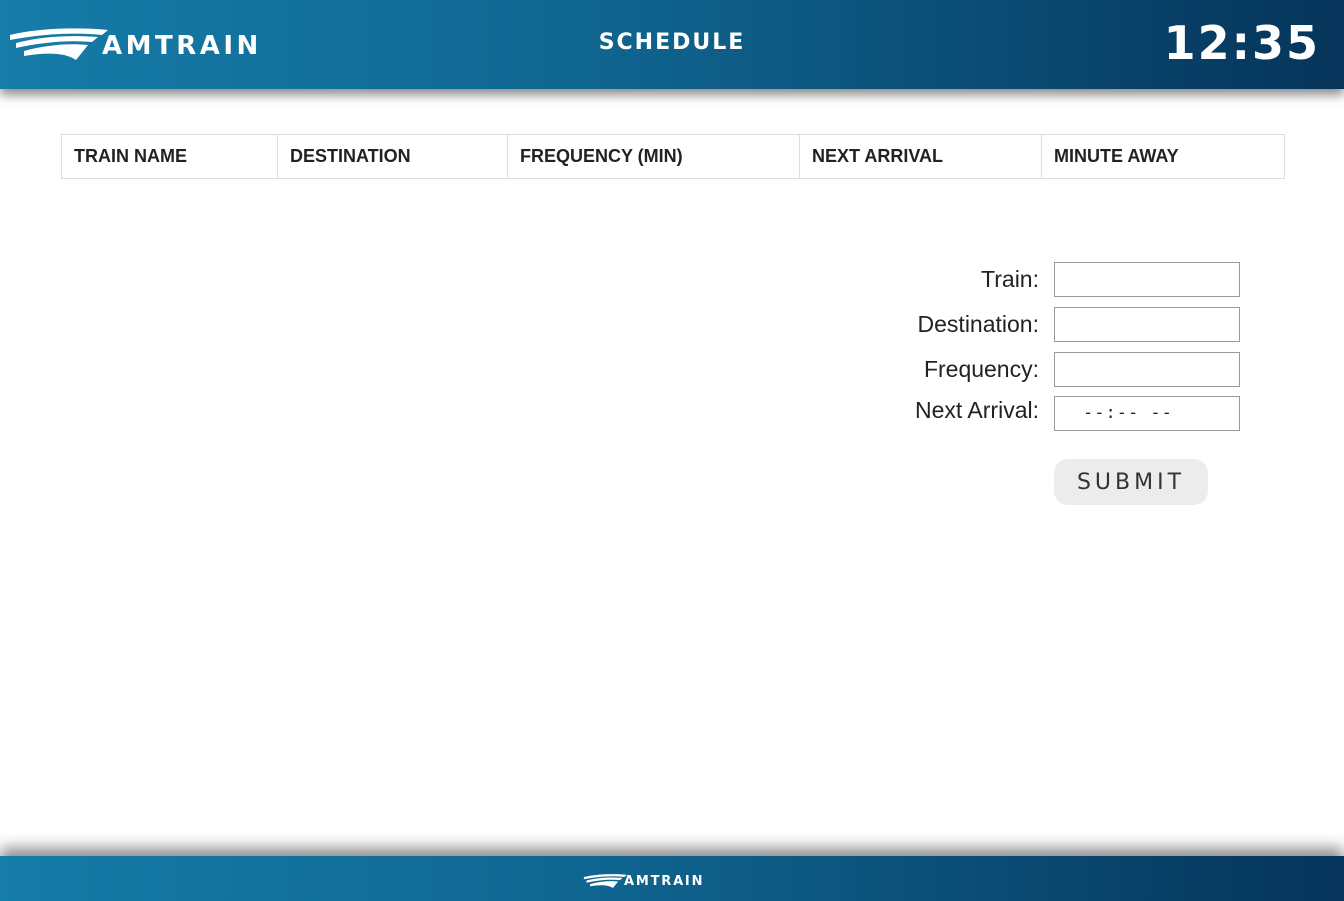 Image resolution: width=1344 pixels, height=901 pixels. What do you see at coordinates (1147, 413) in the screenshot?
I see `next-arrival-time-input: --:-- --` at bounding box center [1147, 413].